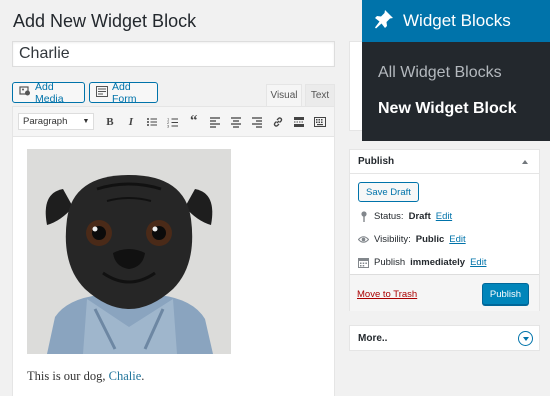 The image size is (550, 396). Describe the element at coordinates (525, 161) in the screenshot. I see `collapse-arrow-icon` at that location.